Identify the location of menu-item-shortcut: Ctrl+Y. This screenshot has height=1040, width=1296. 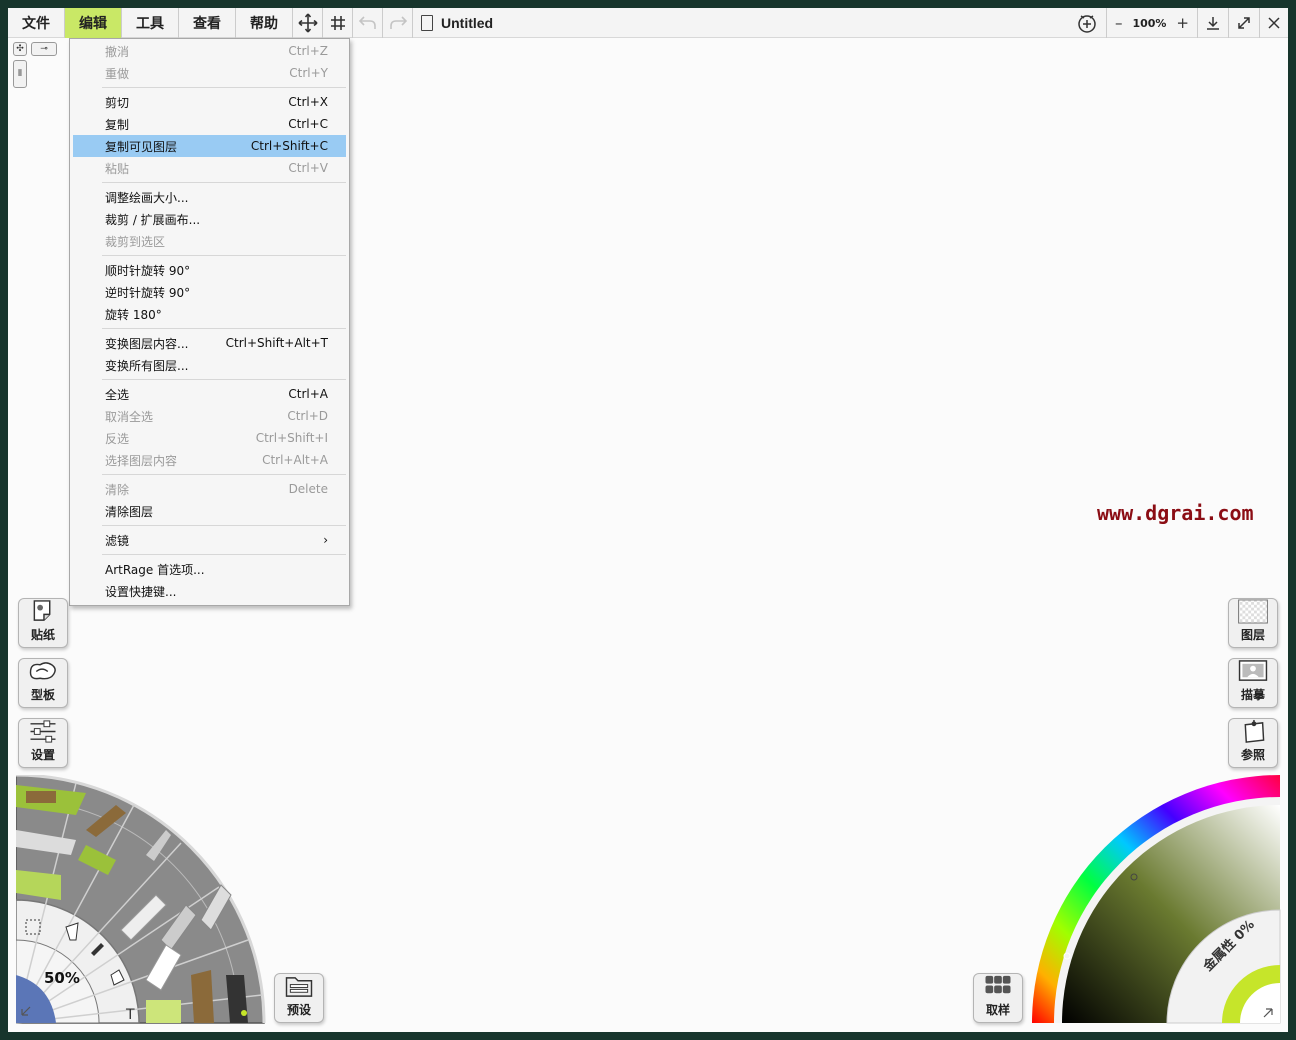
(308, 73).